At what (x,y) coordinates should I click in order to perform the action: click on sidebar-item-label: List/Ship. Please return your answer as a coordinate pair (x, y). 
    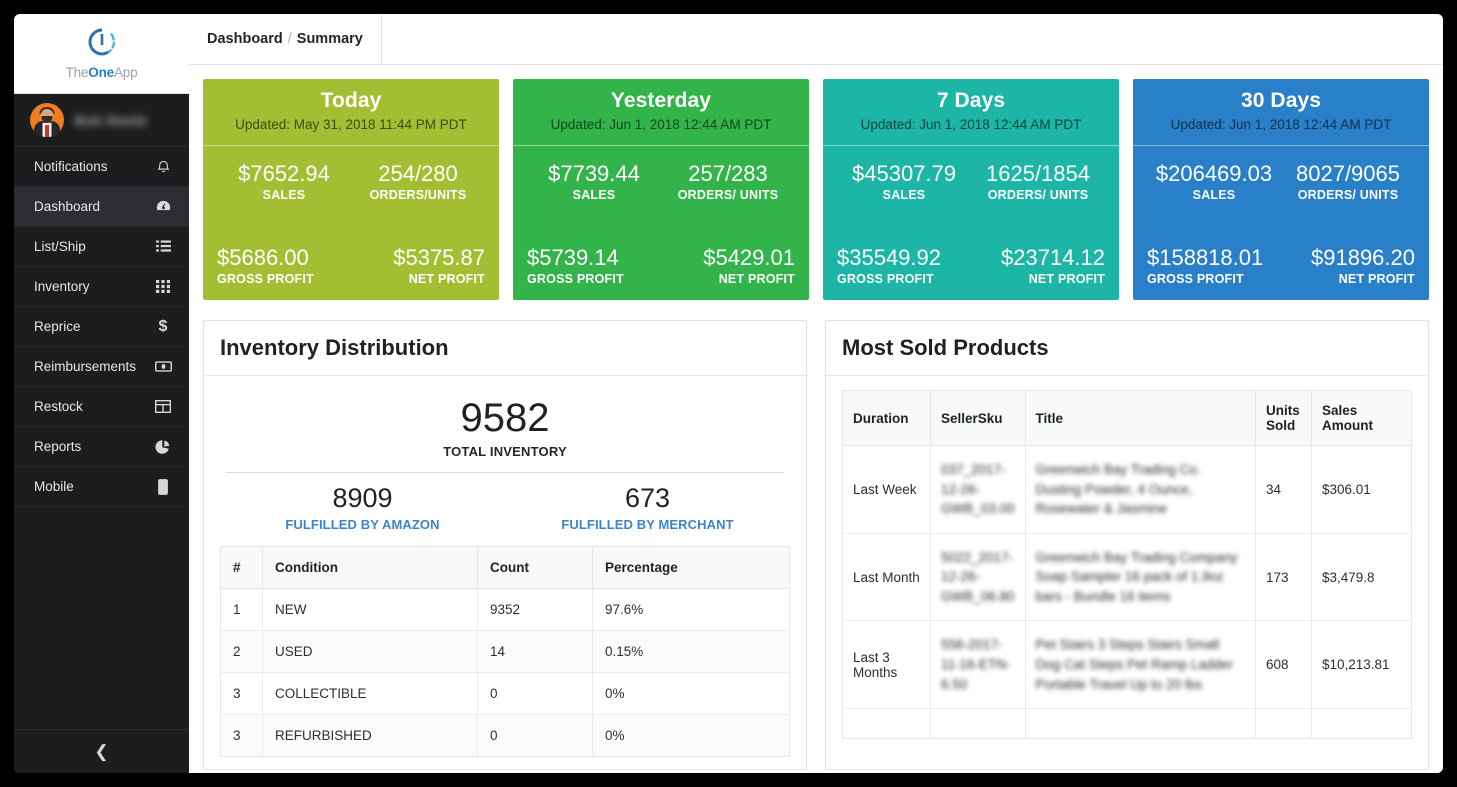
    Looking at the image, I should click on (60, 246).